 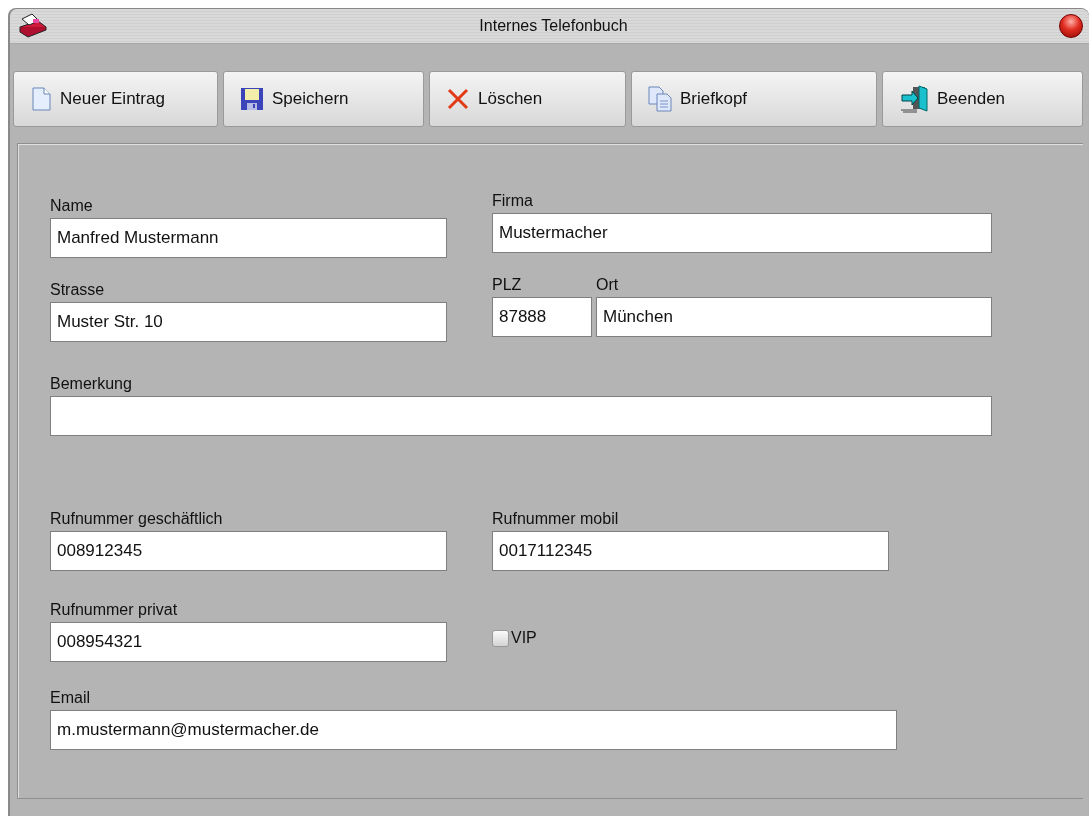 I want to click on input-field: 008954321, so click(x=248, y=642).